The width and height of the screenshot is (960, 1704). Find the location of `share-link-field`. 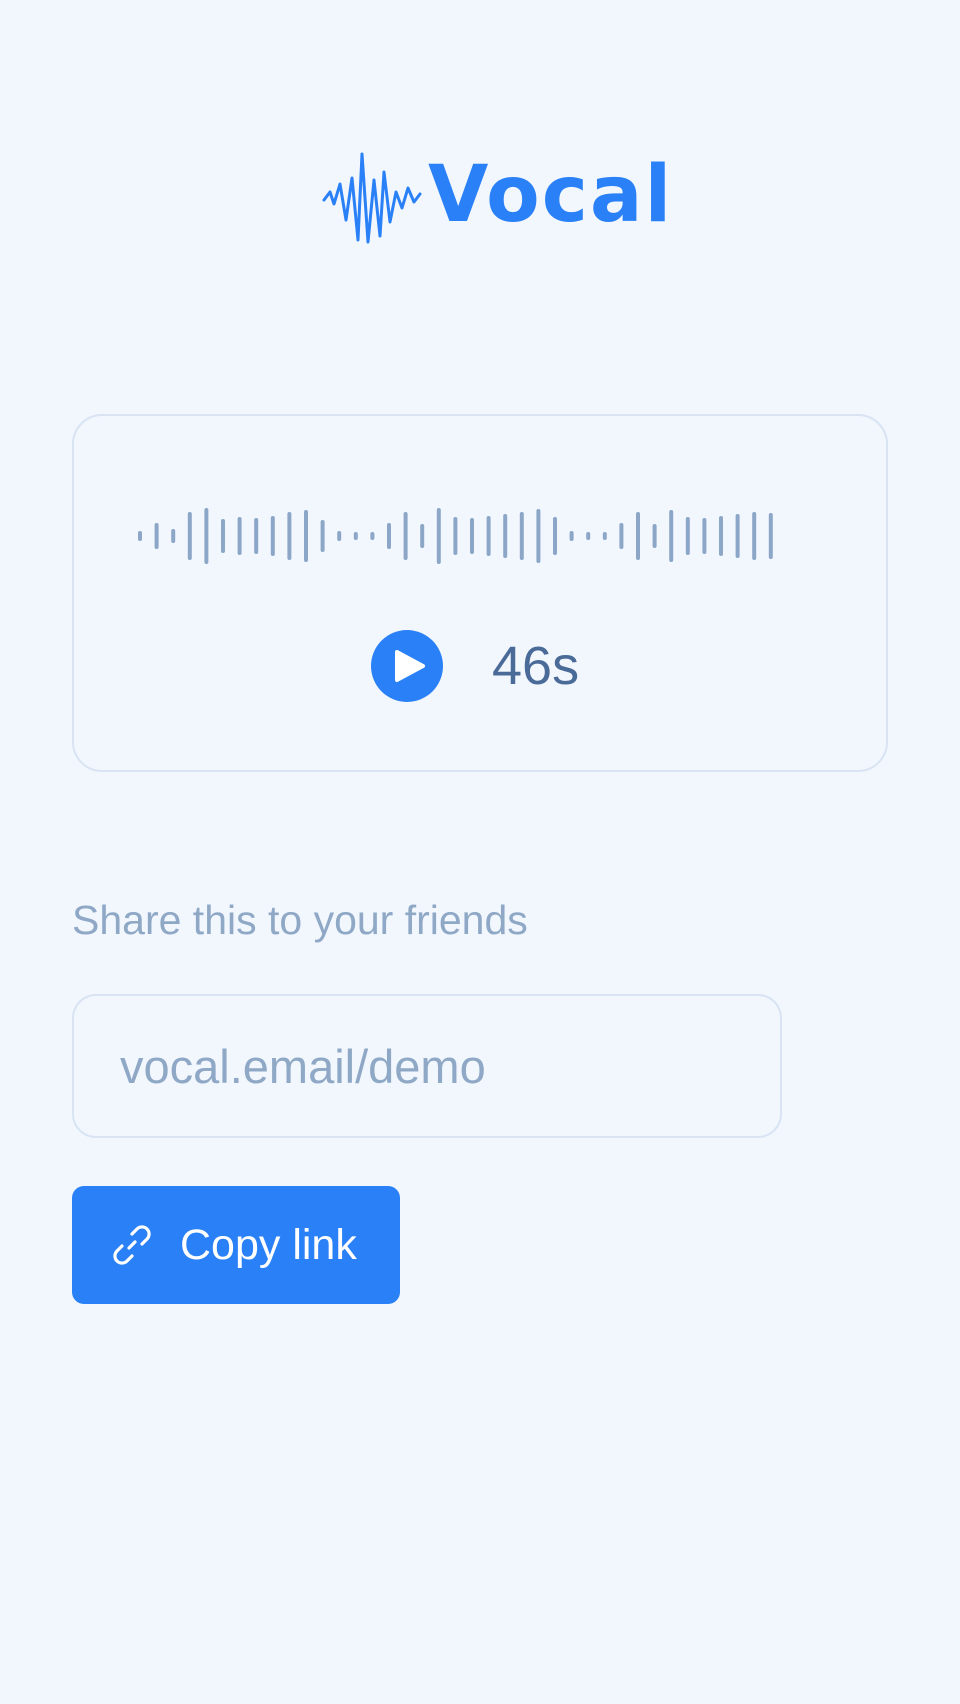

share-link-field is located at coordinates (427, 1066).